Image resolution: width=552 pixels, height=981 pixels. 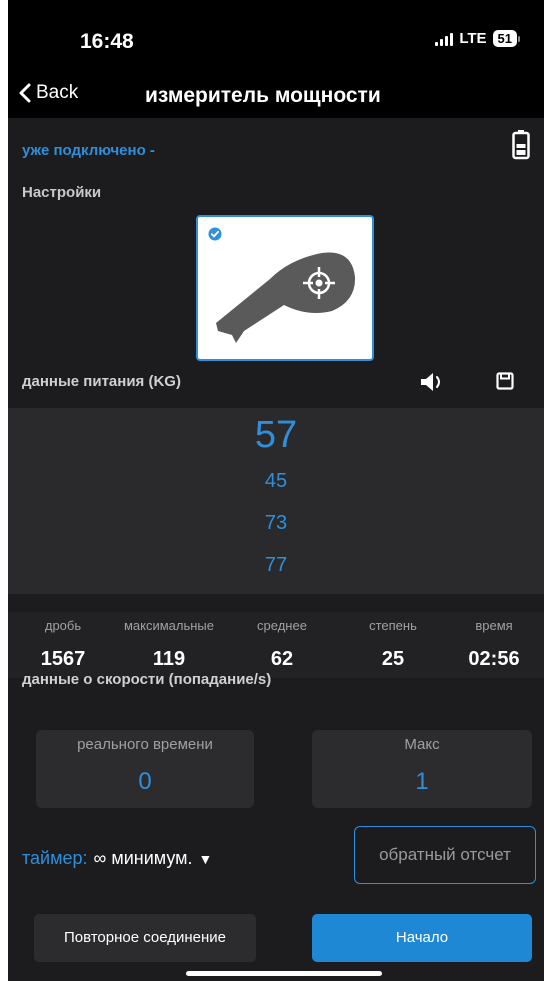 What do you see at coordinates (521, 145) in the screenshot?
I see `battery-icon` at bounding box center [521, 145].